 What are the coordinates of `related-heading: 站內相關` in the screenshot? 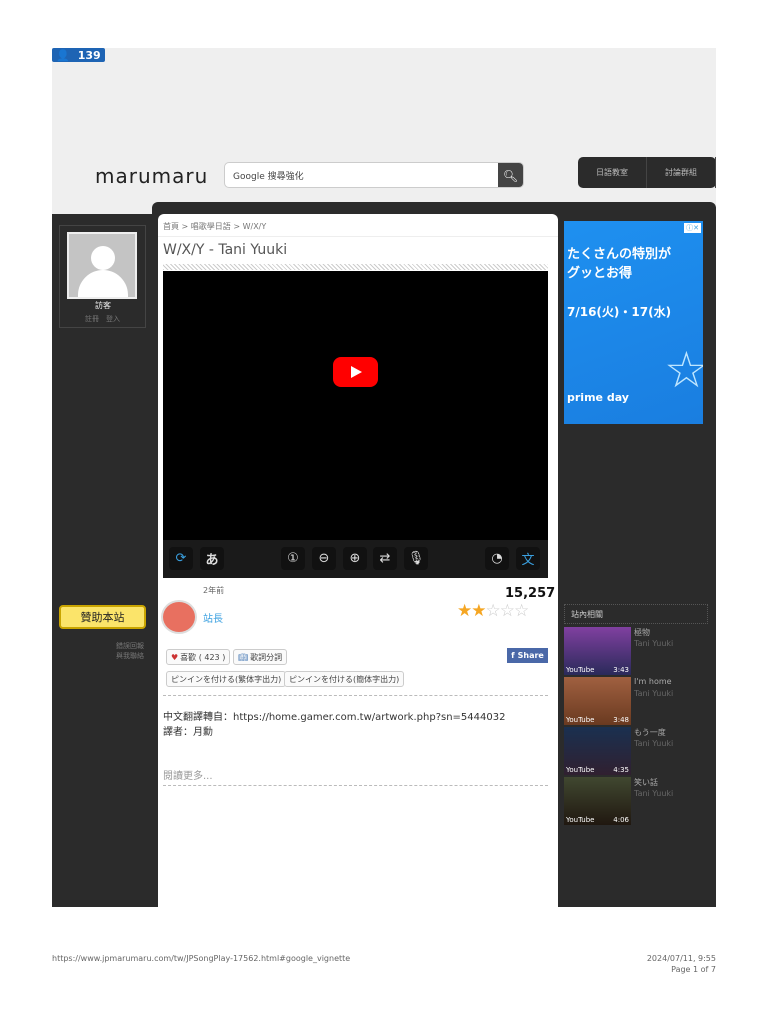 It's located at (636, 614).